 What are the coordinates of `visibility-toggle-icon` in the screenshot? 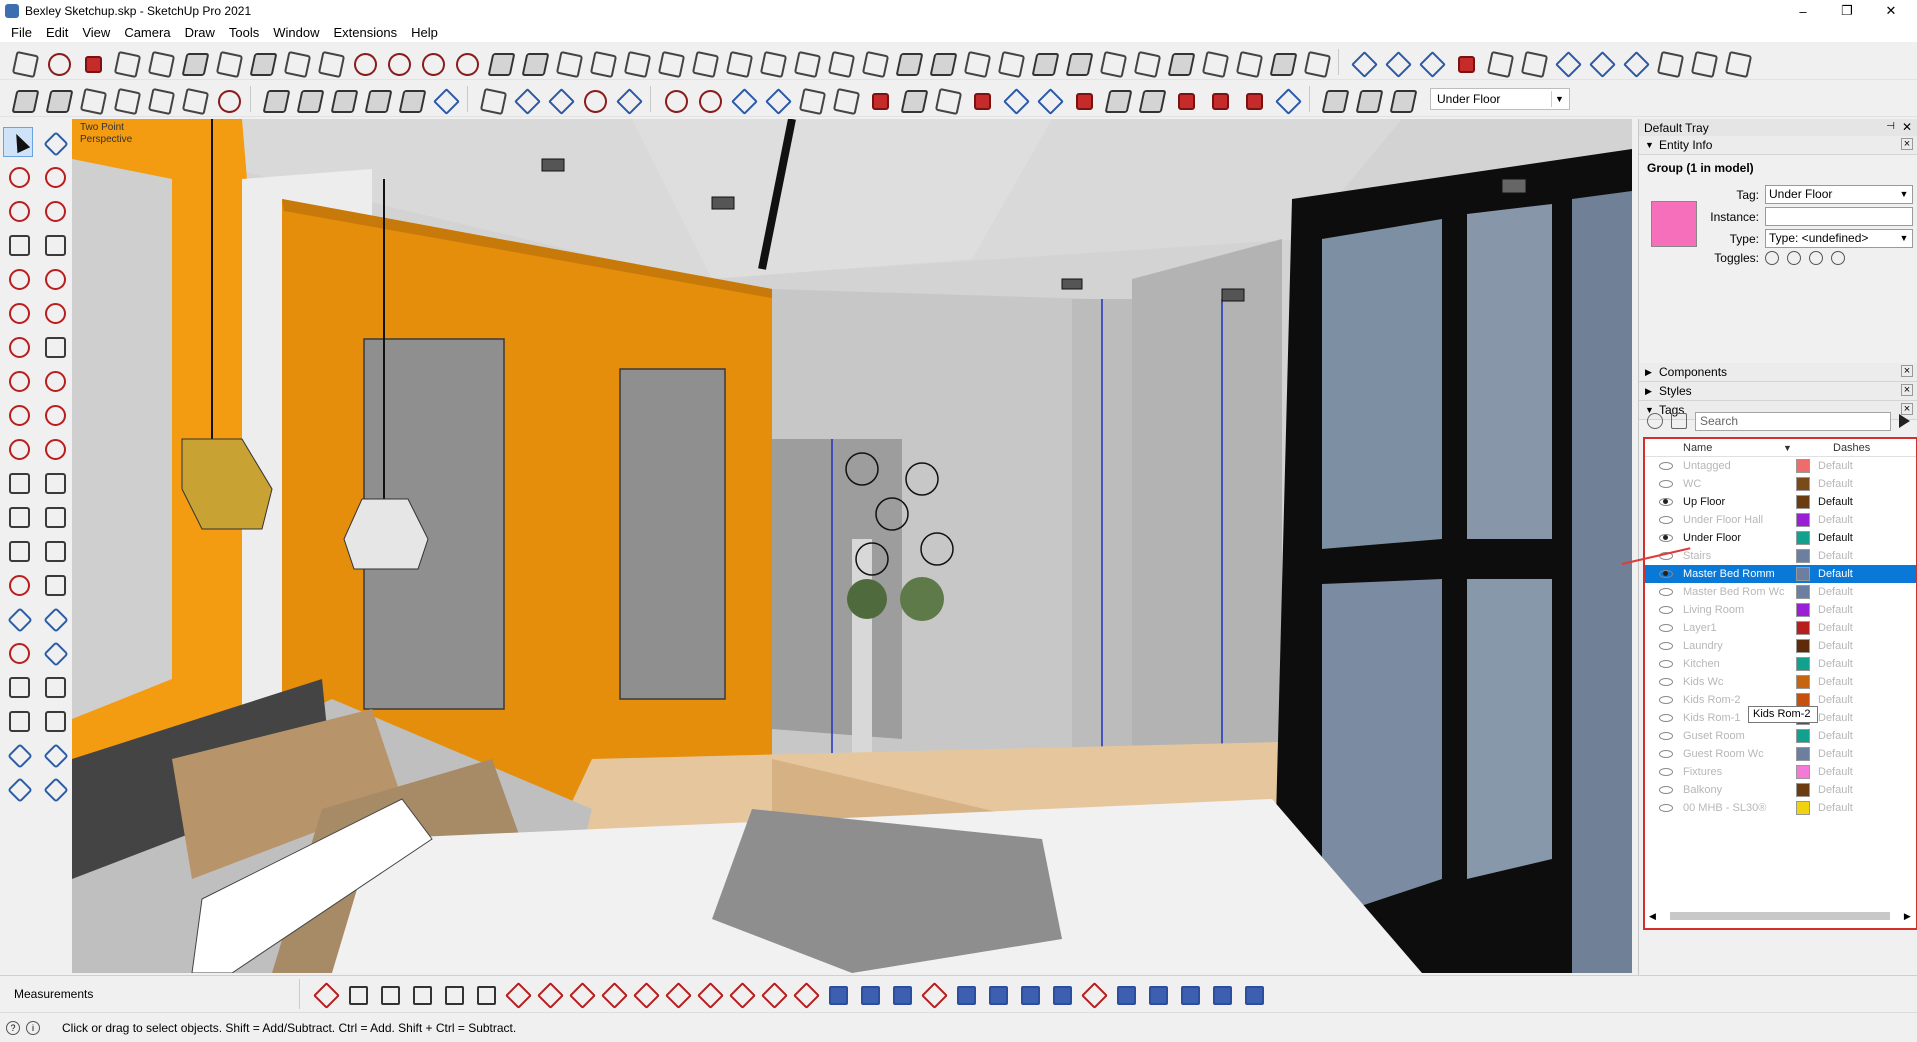 It's located at (1772, 258).